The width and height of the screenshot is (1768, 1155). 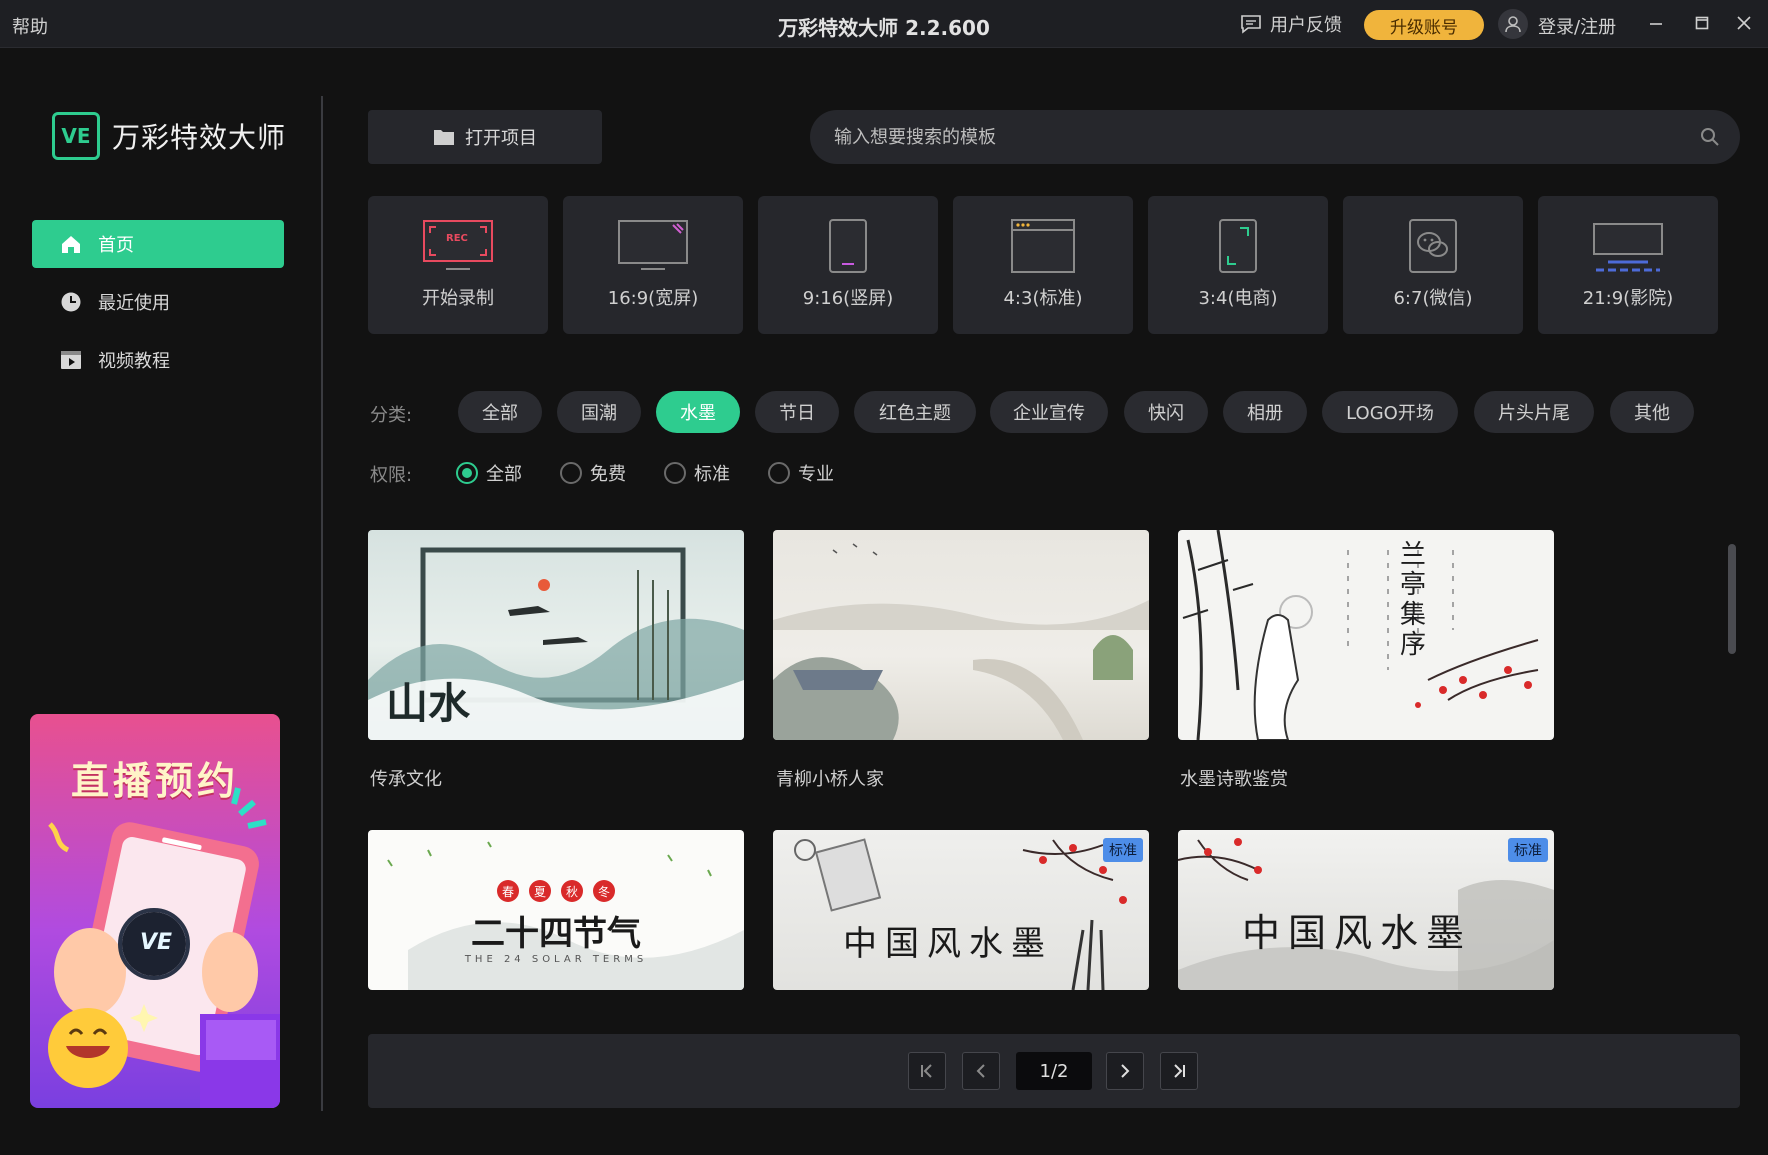 I want to click on category-chip-corporate: 企业宣传, so click(x=1049, y=412).